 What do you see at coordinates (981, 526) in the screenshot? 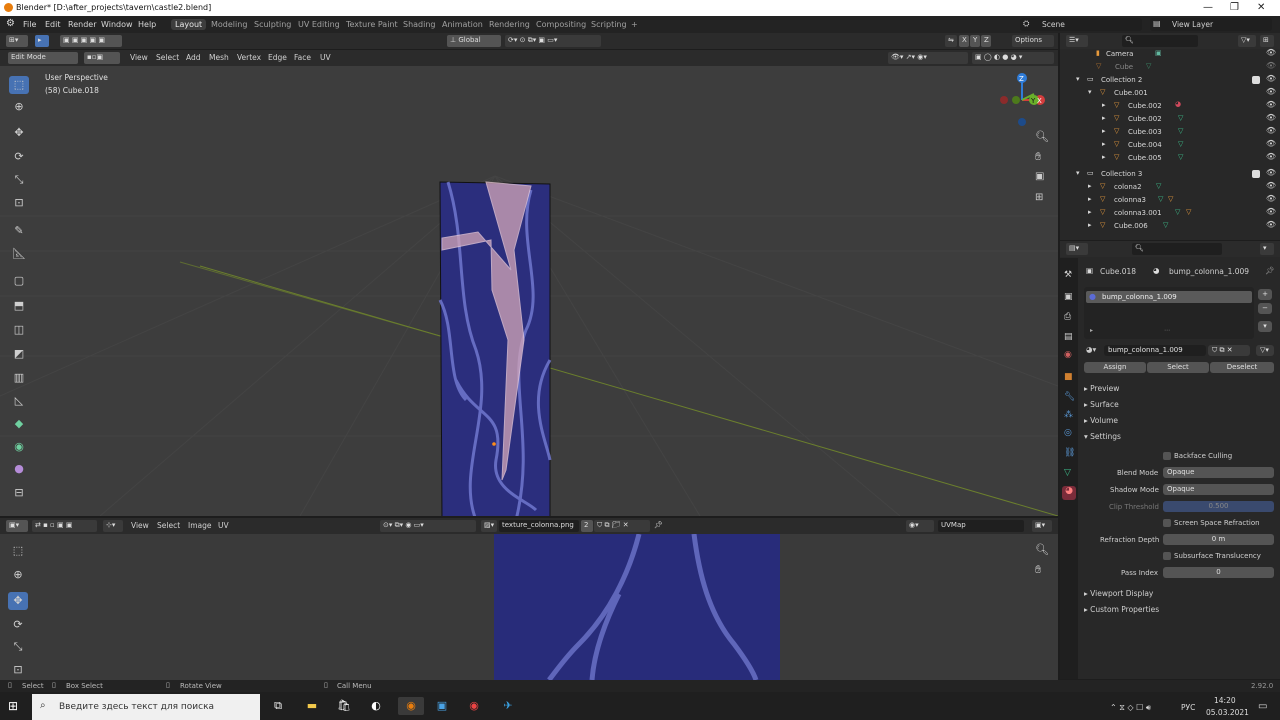
I see `uvmap-field: UVMap` at bounding box center [981, 526].